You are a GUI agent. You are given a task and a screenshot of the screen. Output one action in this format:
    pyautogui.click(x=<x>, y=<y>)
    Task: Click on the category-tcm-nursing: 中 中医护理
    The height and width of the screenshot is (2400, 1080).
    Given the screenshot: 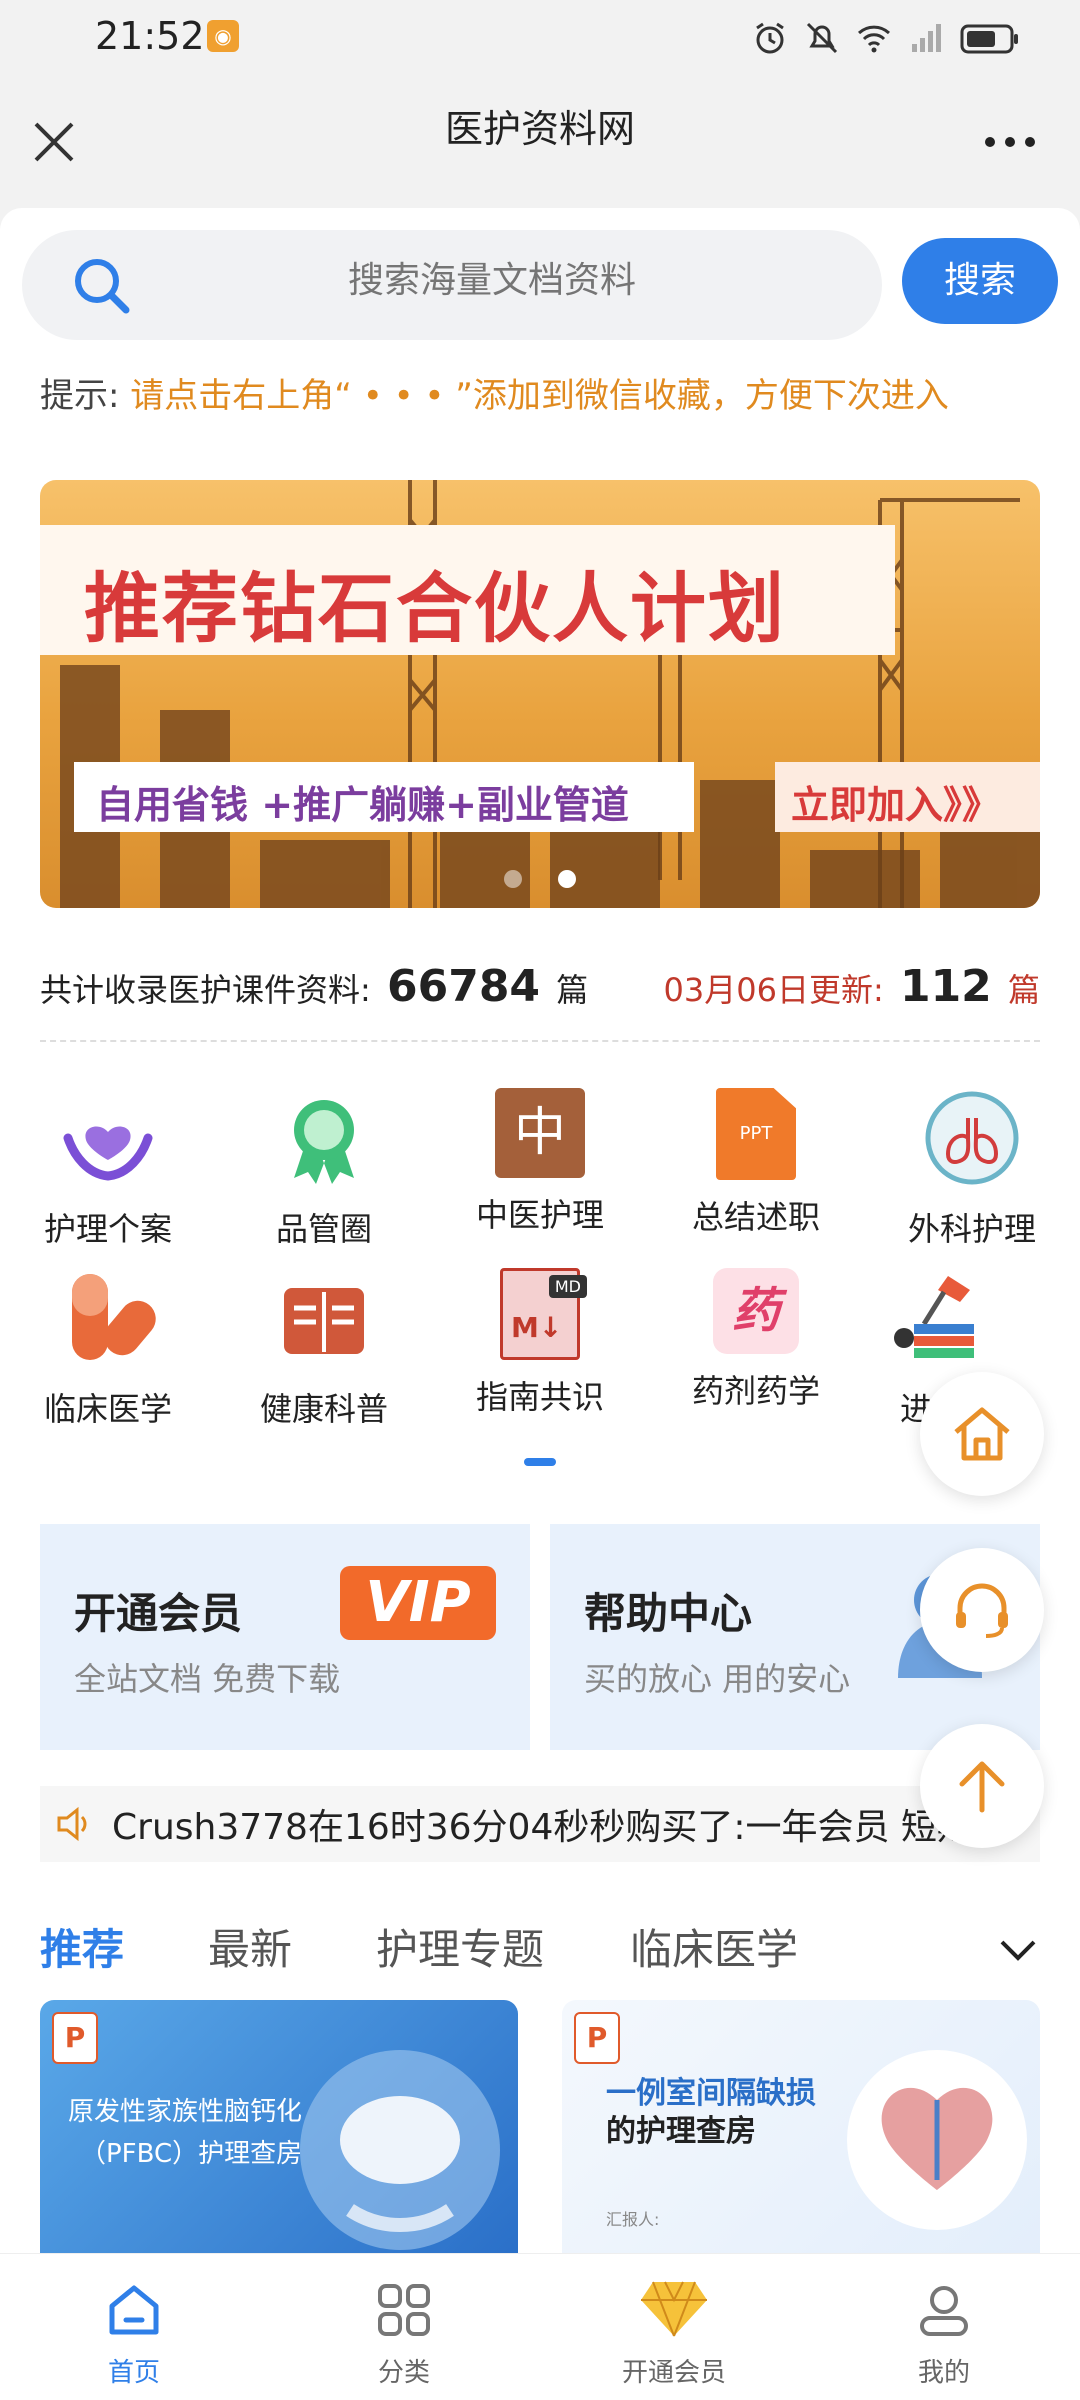 What is the action you would take?
    pyautogui.click(x=540, y=1168)
    